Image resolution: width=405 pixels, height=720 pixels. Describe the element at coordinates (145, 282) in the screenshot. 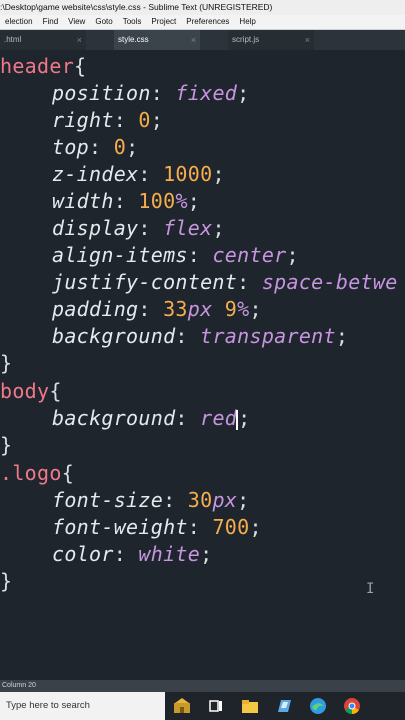

I see `css-property: justify-content` at that location.